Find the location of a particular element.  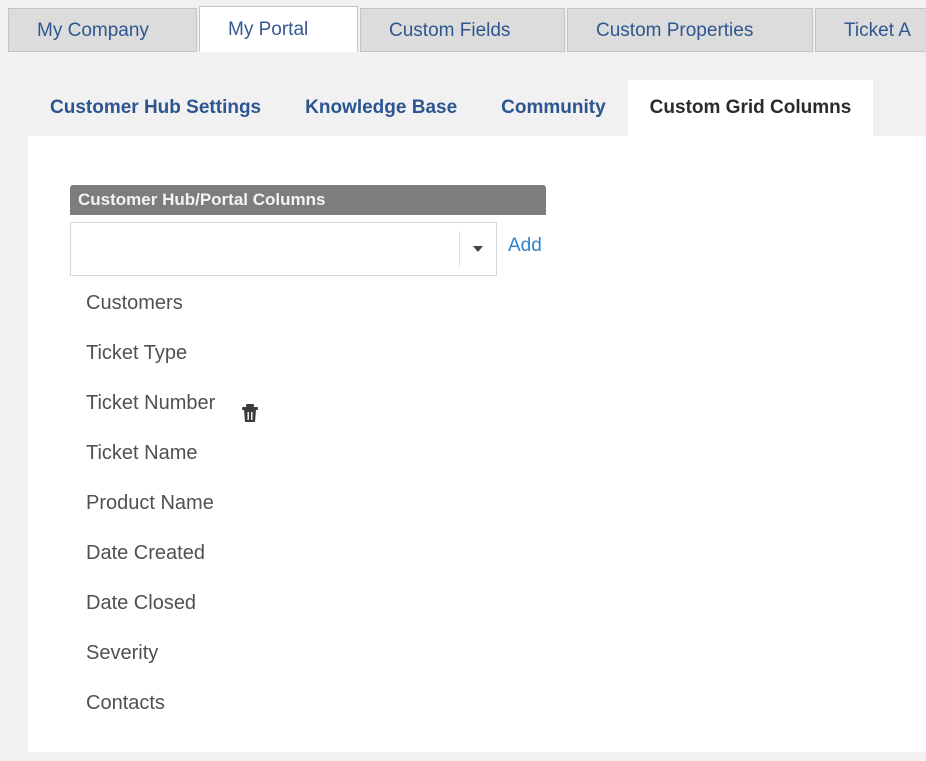

list-item: Customers is located at coordinates (172, 303).